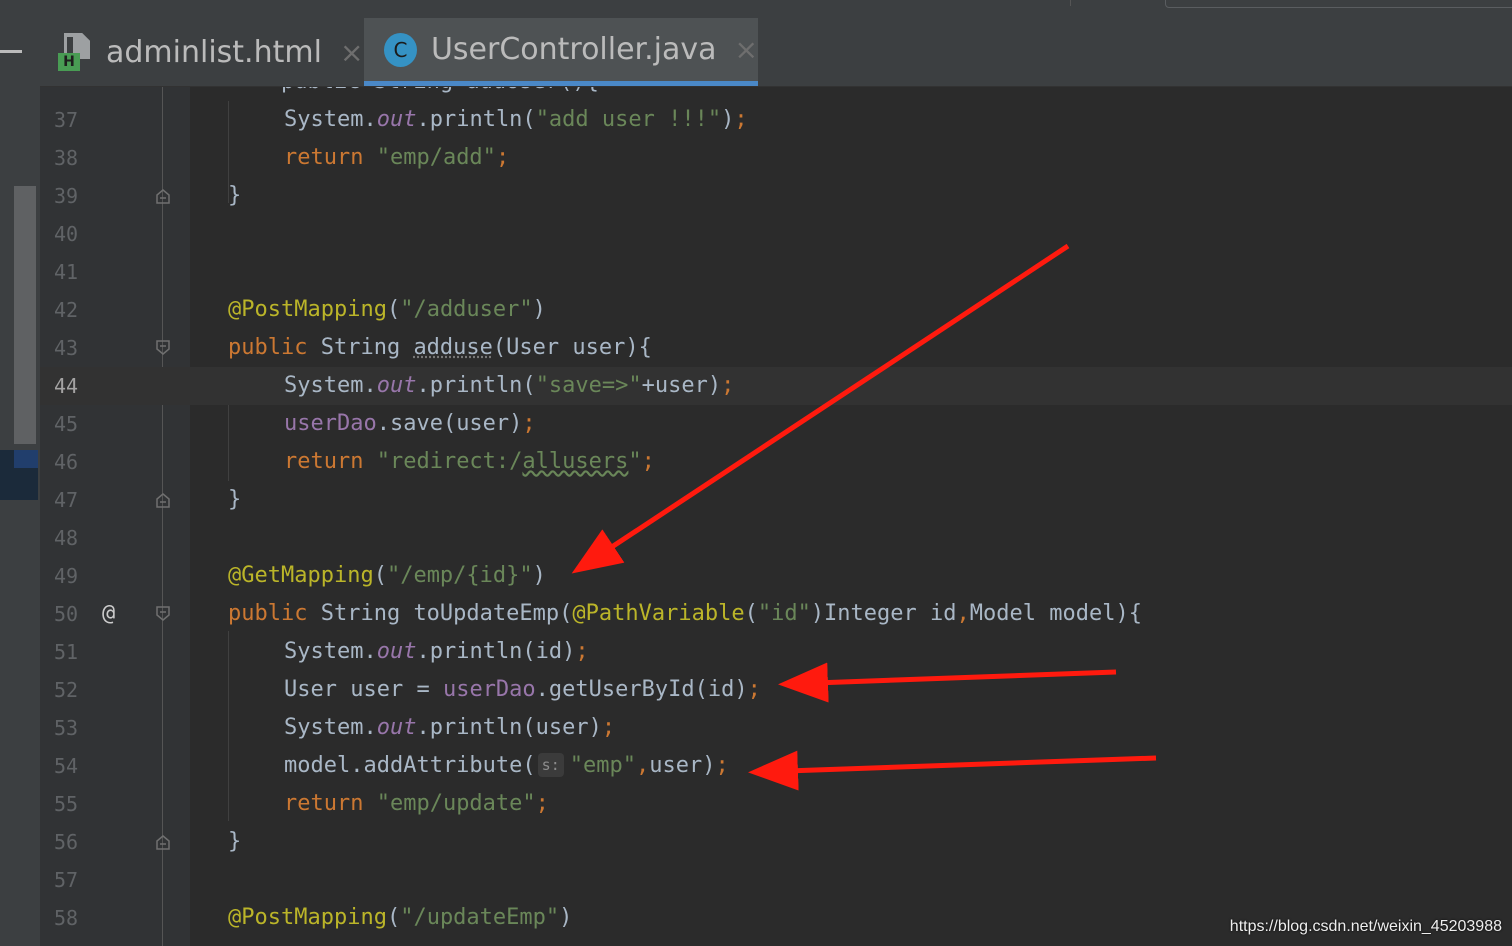 Image resolution: width=1512 pixels, height=946 pixels. Describe the element at coordinates (776, 272) in the screenshot. I see `code-line: 41` at that location.